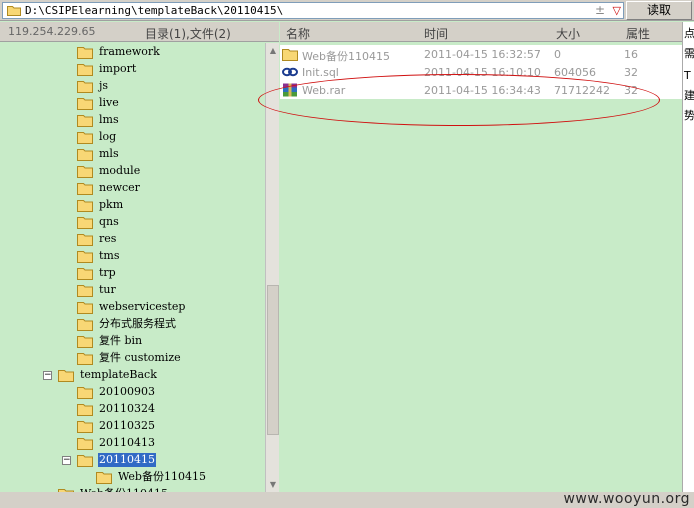 The height and width of the screenshot is (508, 694). I want to click on tree-item: 复件 customize, so click(129, 358).